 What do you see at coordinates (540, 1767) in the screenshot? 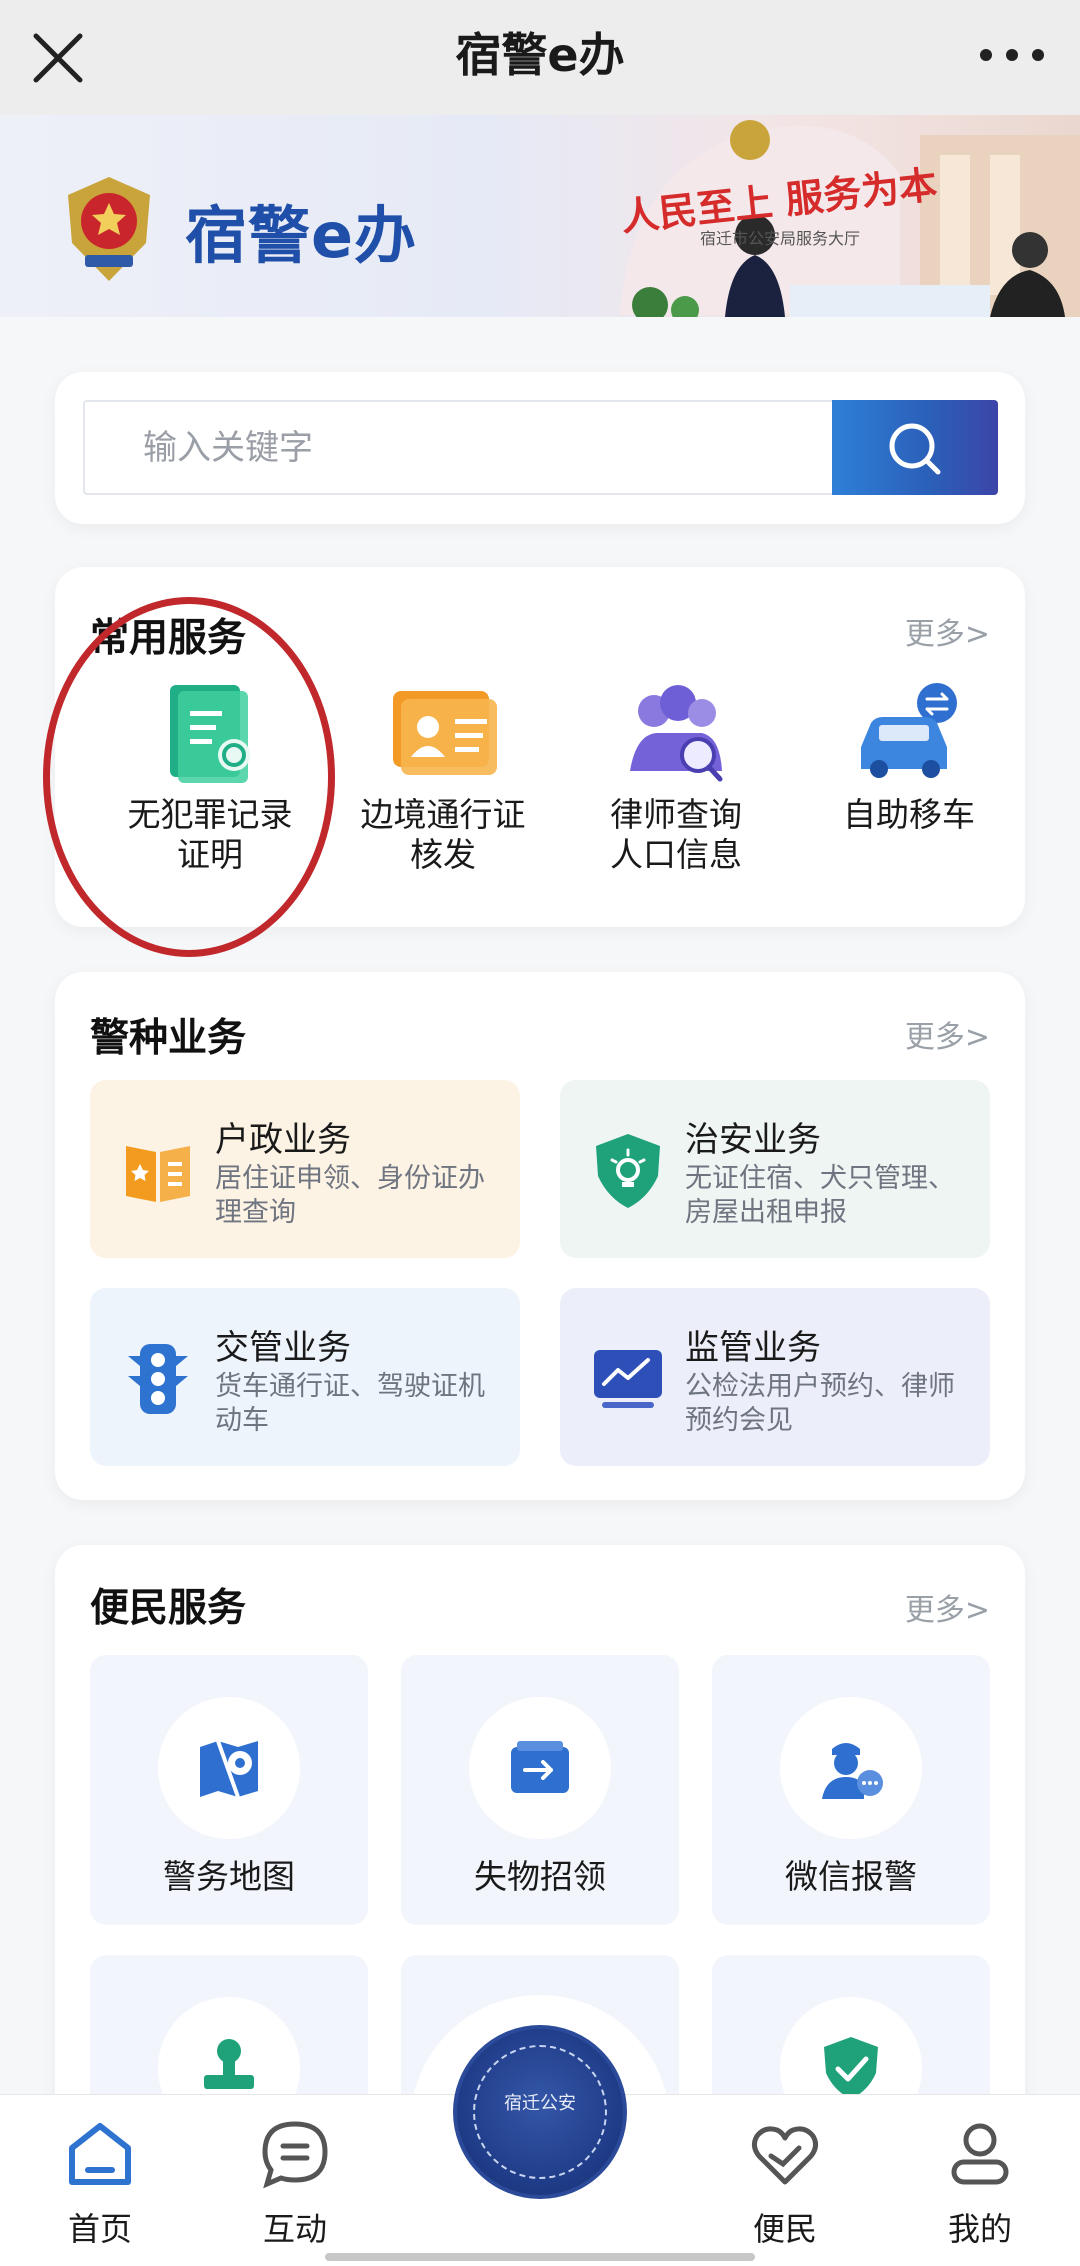
I see `wallet-icon` at bounding box center [540, 1767].